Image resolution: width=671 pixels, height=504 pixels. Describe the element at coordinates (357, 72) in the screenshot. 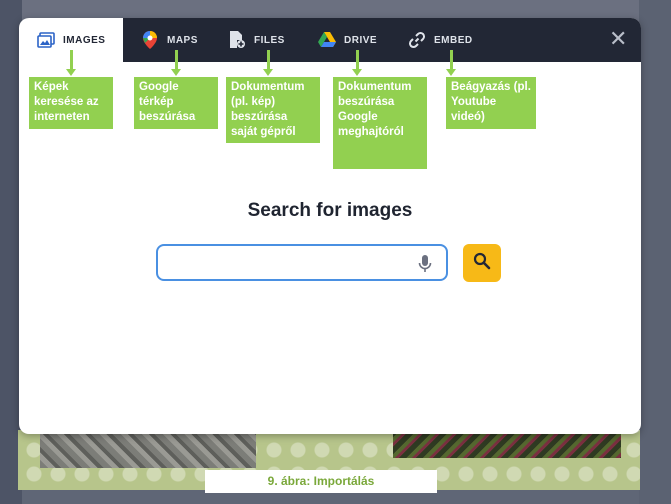

I see `callout-arrowhead-drive` at that location.